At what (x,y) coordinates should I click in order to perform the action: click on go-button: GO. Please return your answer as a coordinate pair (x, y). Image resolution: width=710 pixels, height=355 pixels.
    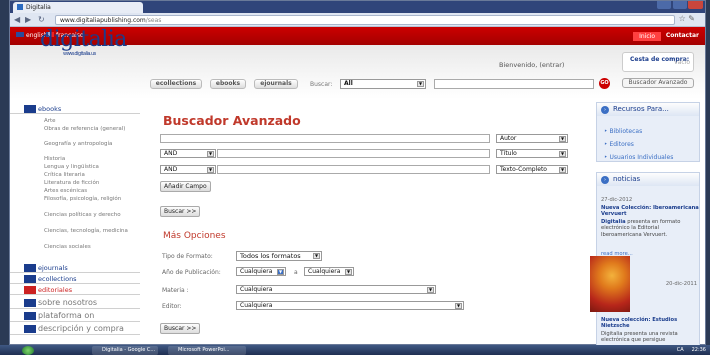
    Looking at the image, I should click on (604, 83).